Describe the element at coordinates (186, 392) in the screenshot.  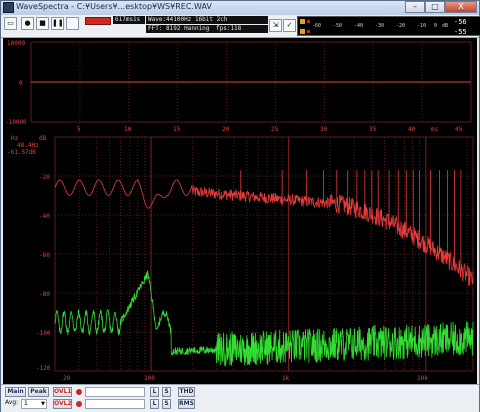
I see `thd-button: THD` at that location.